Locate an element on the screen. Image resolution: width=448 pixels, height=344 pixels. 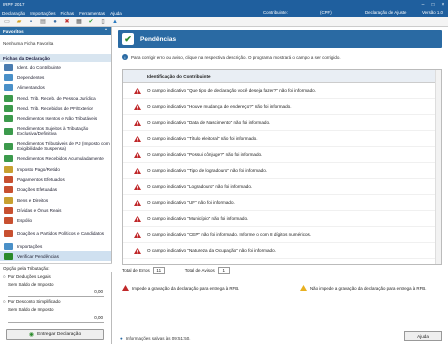
save-icon: ▪ is located at coordinates (31, 22).